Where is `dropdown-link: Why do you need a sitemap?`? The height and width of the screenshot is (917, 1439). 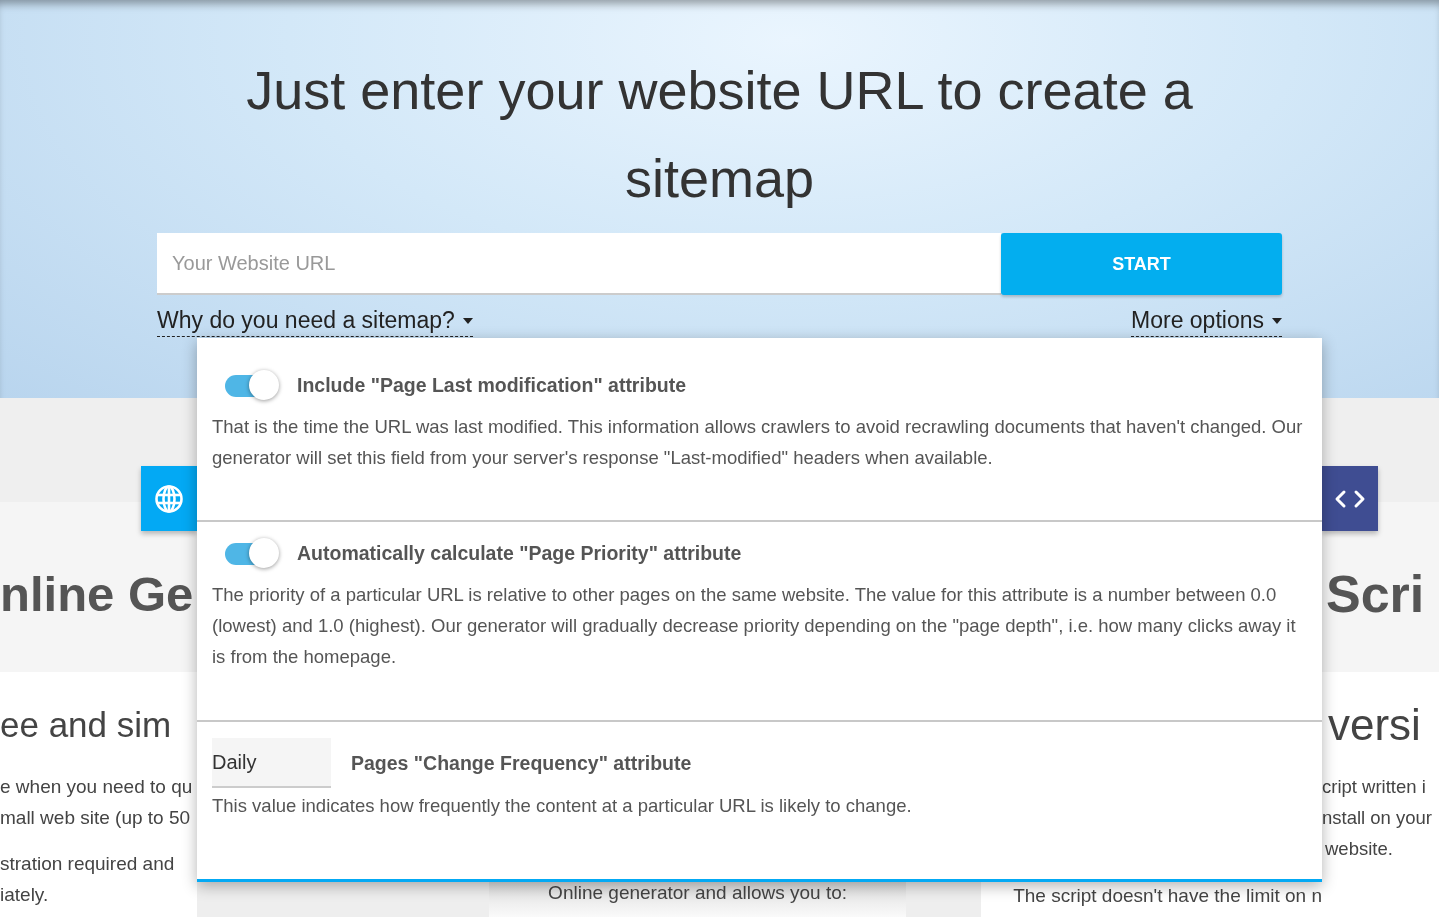 dropdown-link: Why do you need a sitemap? is located at coordinates (315, 322).